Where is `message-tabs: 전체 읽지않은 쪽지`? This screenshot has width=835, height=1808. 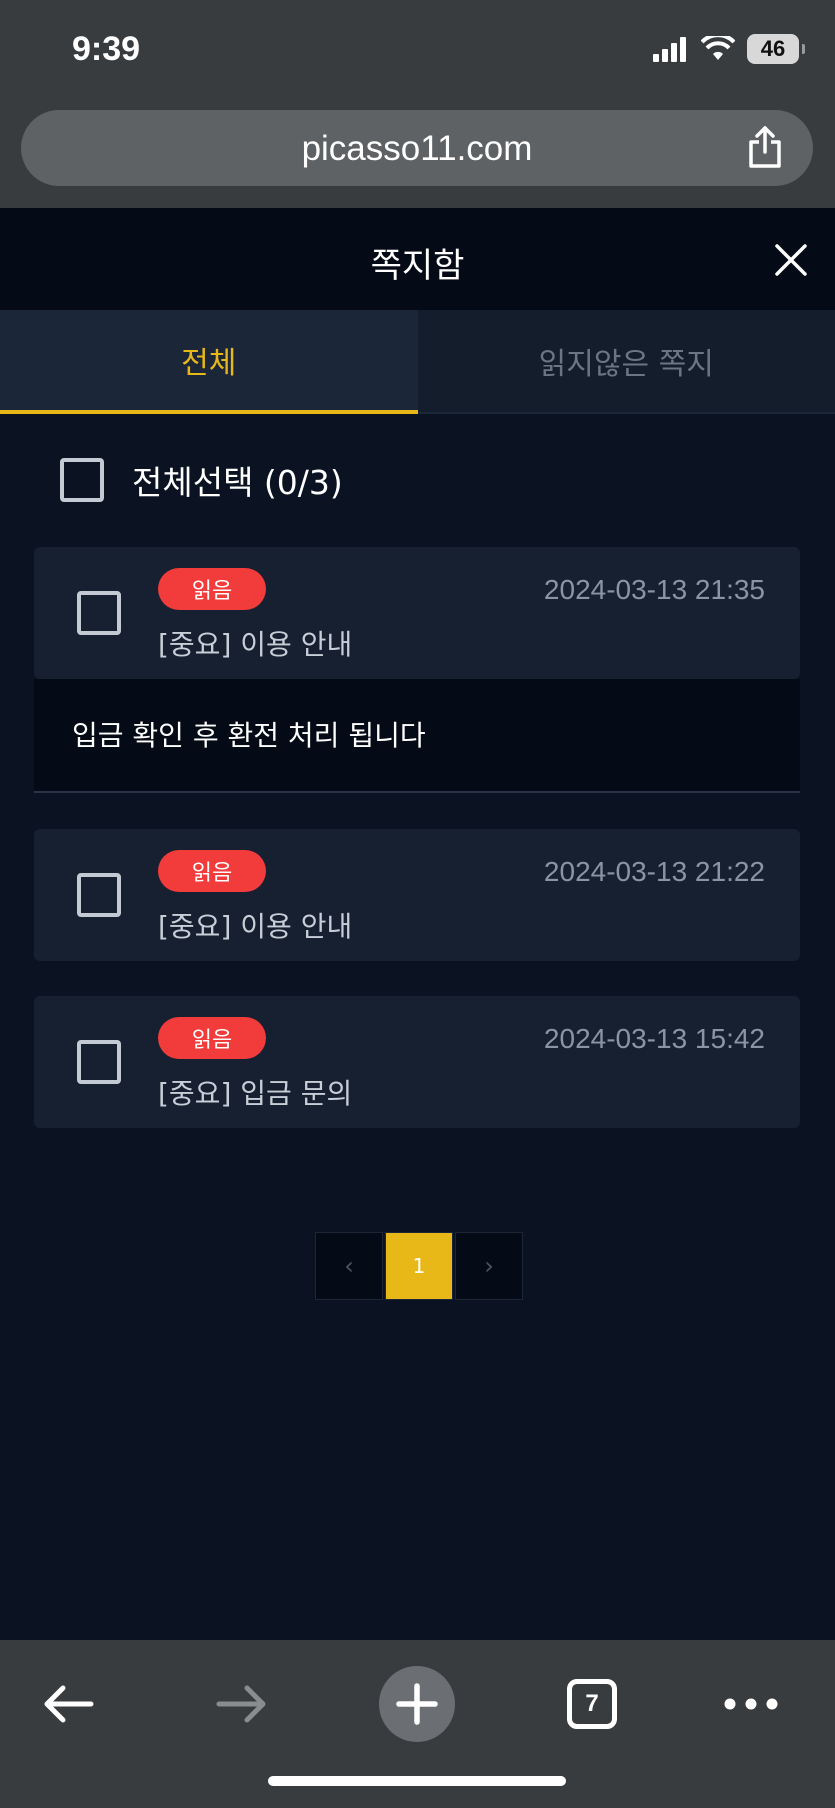
message-tabs: 전체 읽지않은 쪽지 is located at coordinates (417, 362).